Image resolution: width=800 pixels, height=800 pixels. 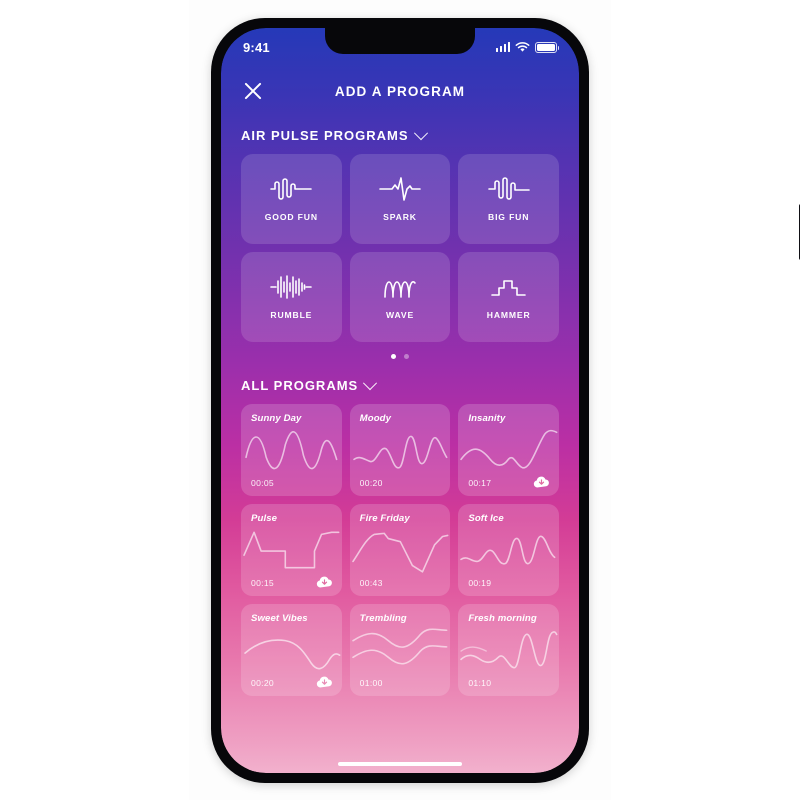 I want to click on program-duration: 00:17, so click(x=480, y=483).